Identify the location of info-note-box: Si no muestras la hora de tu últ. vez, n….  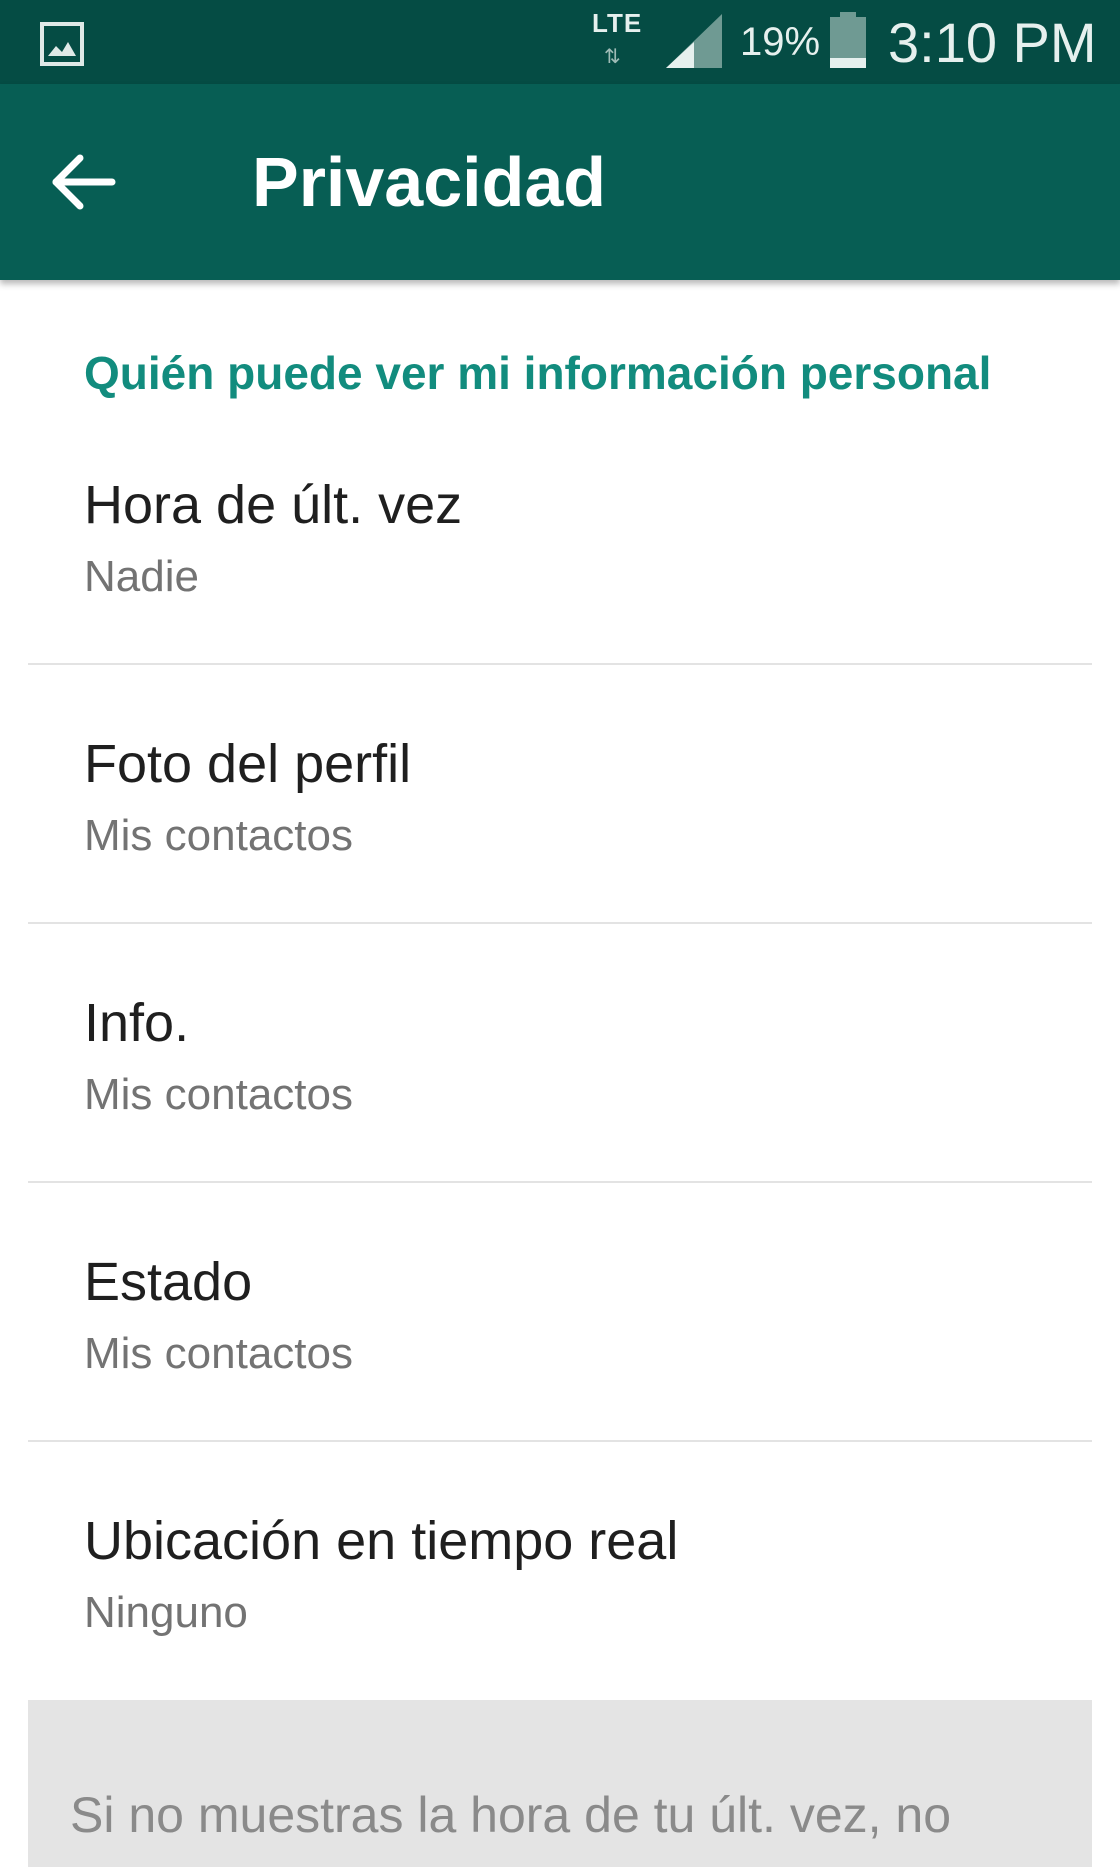
(560, 1783).